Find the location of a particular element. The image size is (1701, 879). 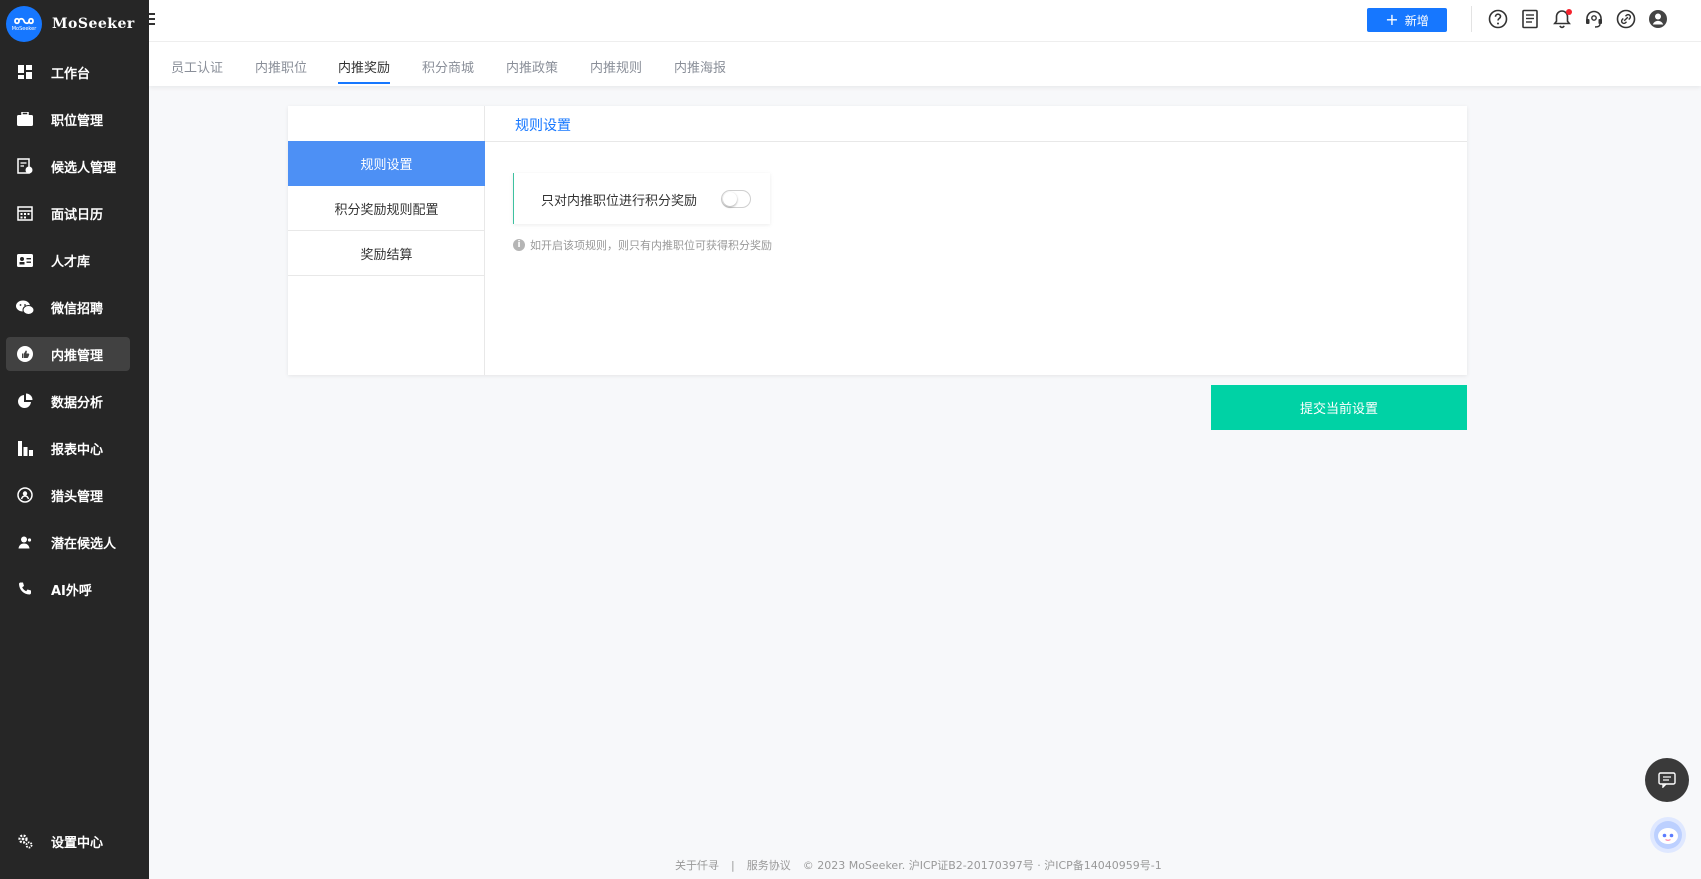

sidebar-bottom: 设置中心 is located at coordinates (68, 847).